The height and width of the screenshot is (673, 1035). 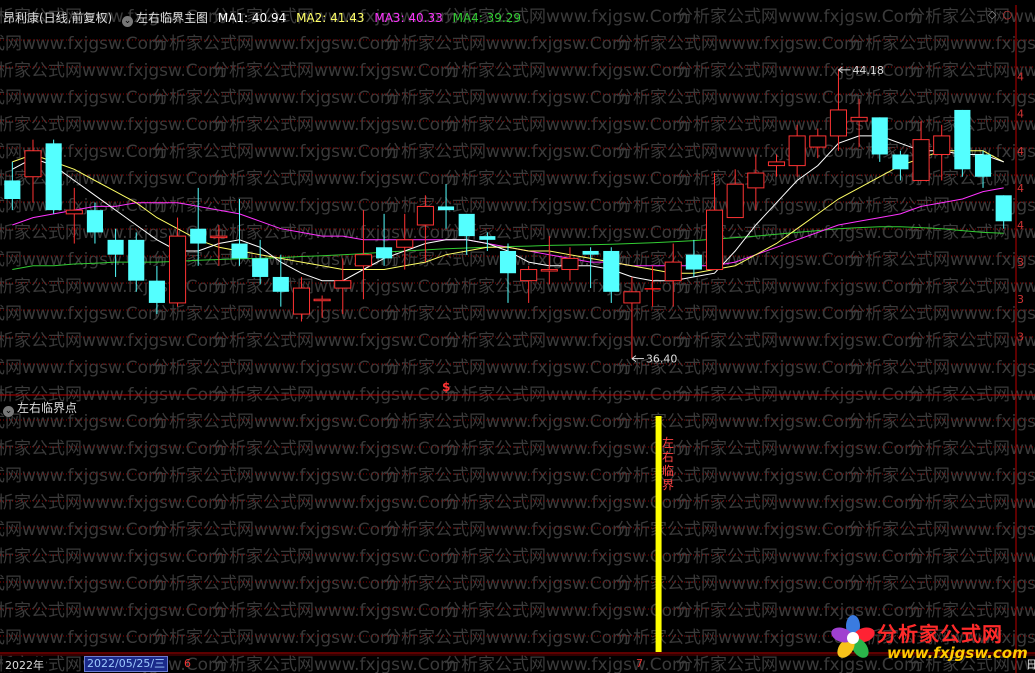 I want to click on y-axis-label: 3, so click(x=1020, y=262).